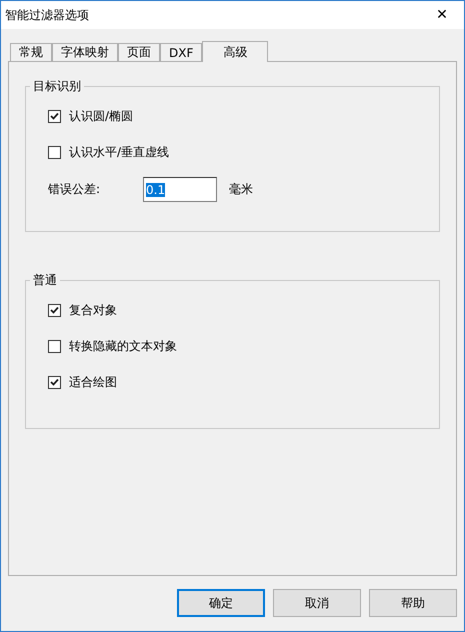 The image size is (465, 632). I want to click on tab: 页面, so click(139, 52).